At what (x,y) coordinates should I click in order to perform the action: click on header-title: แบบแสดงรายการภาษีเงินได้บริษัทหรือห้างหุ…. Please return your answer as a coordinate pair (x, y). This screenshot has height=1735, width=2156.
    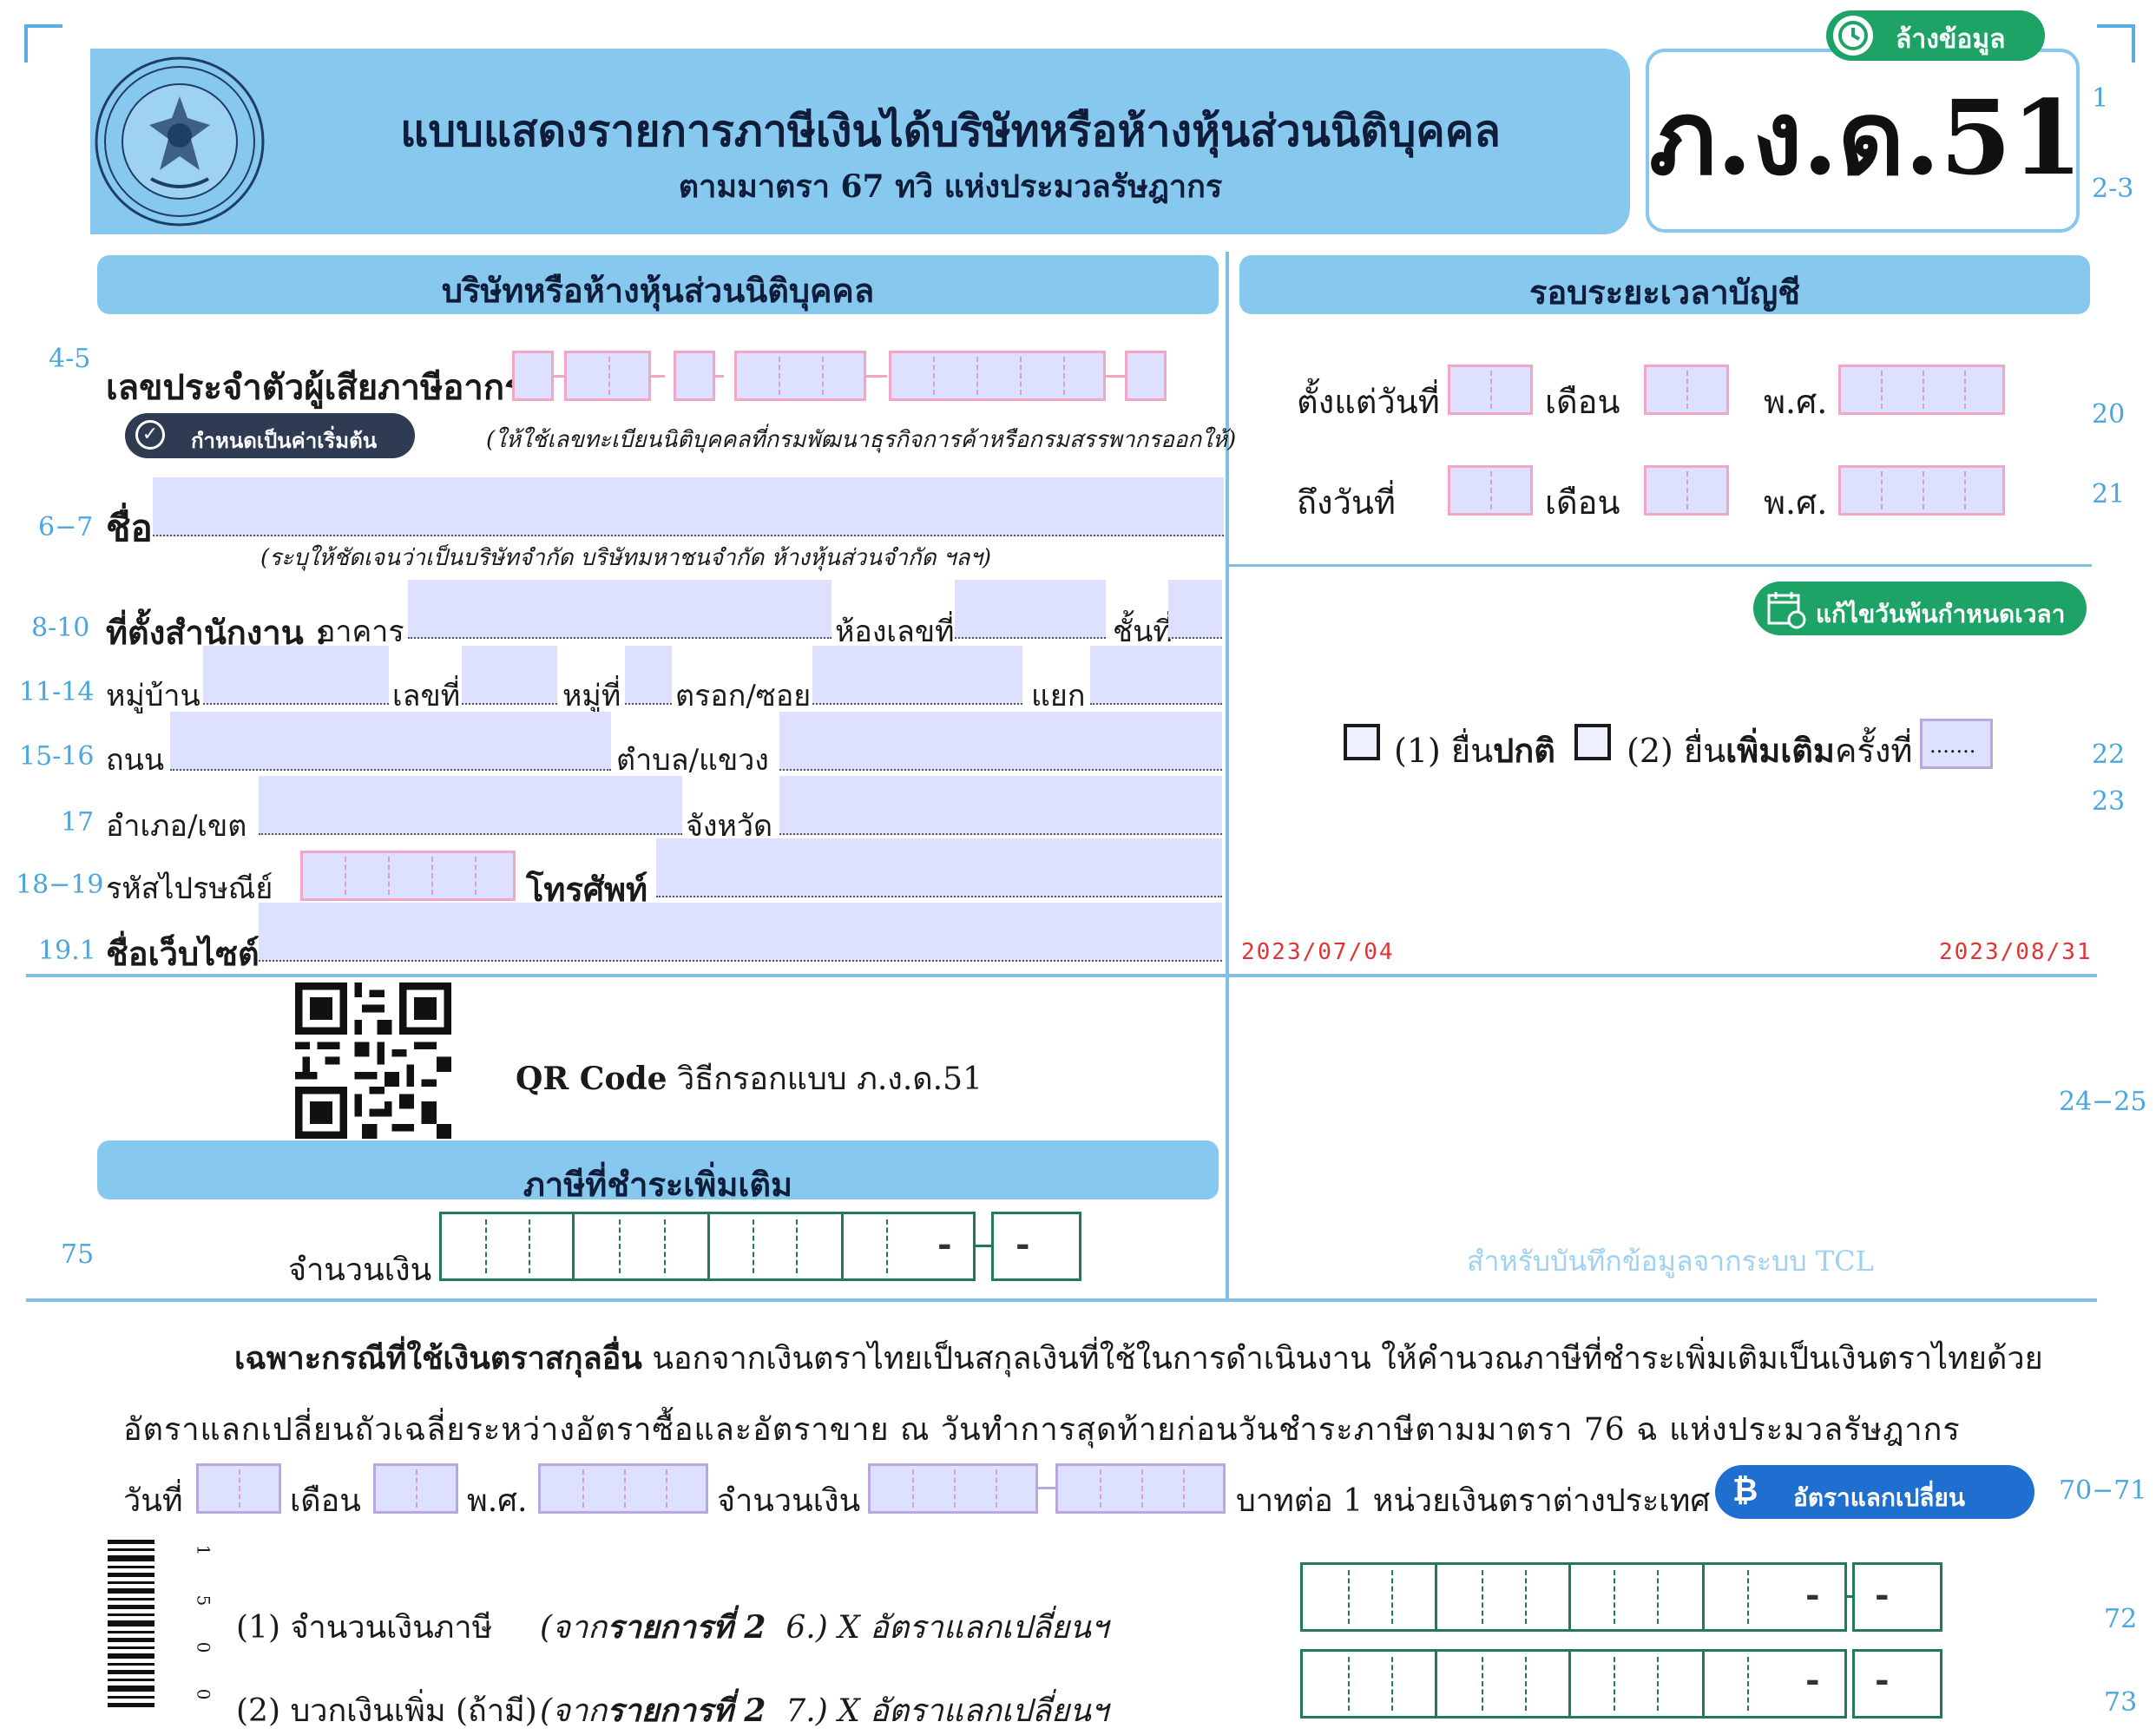
    Looking at the image, I should click on (950, 131).